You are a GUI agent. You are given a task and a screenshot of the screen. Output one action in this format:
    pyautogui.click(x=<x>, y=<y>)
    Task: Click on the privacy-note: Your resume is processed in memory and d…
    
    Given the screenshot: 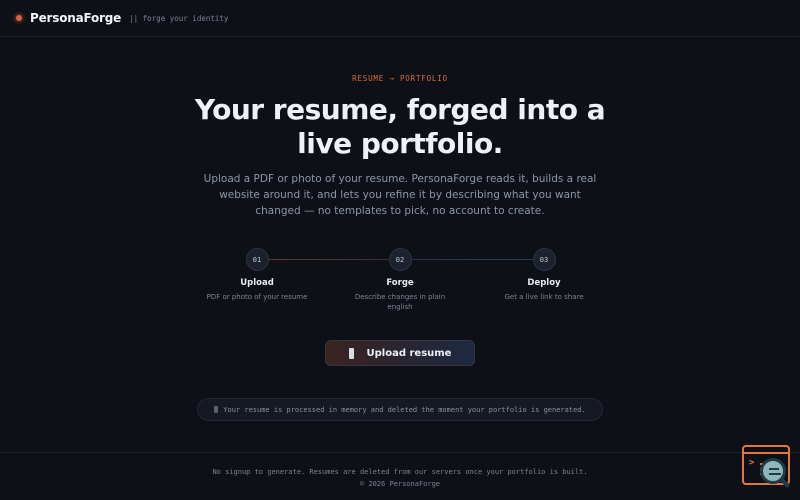 What is the action you would take?
    pyautogui.click(x=400, y=409)
    